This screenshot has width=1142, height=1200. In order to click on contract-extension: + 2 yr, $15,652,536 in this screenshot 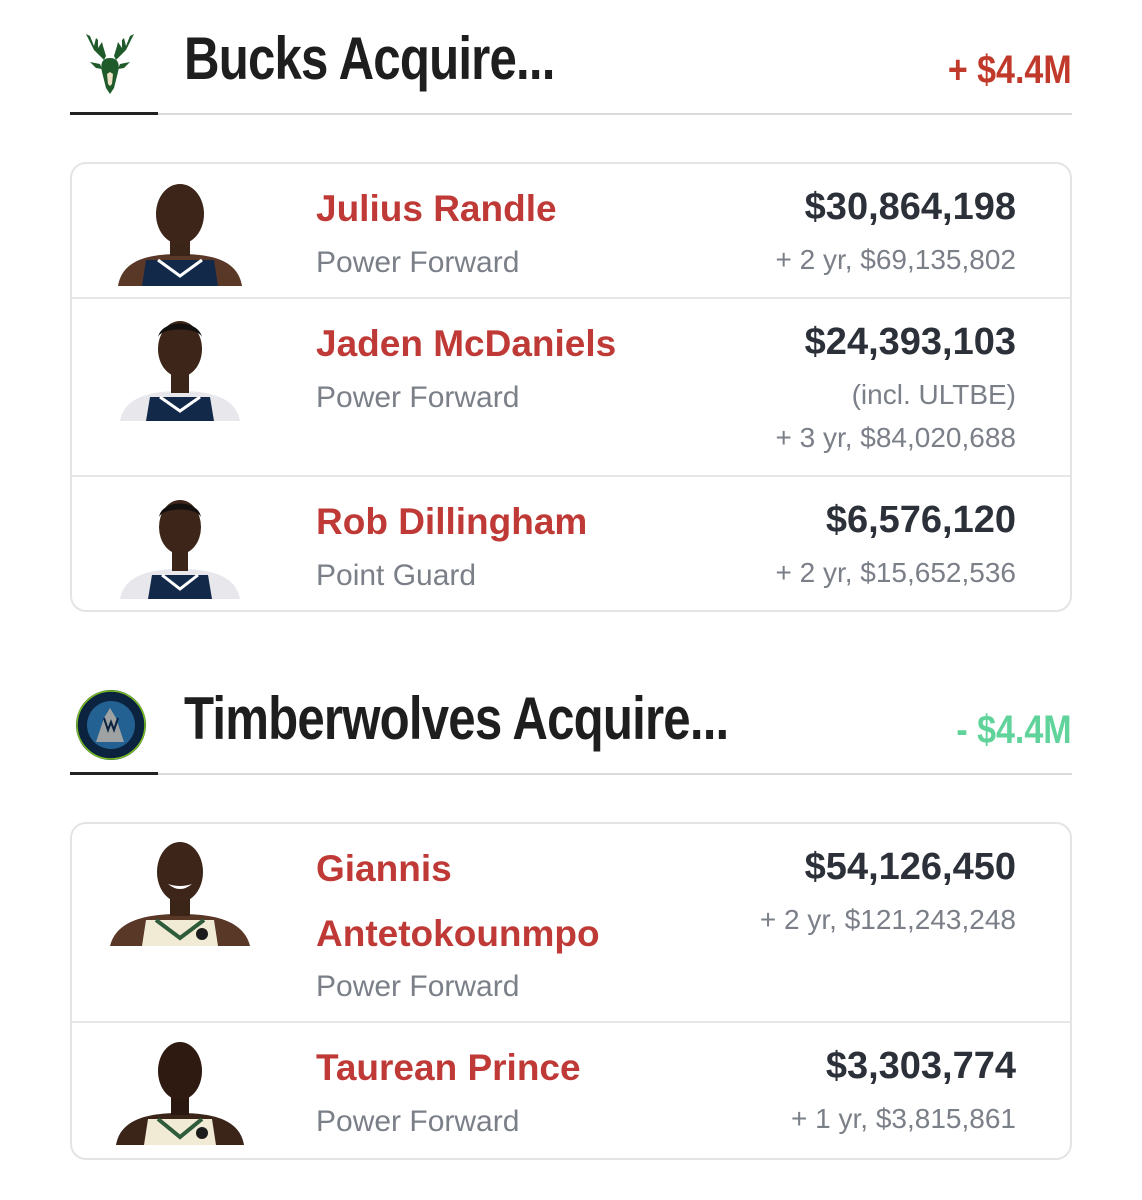, I will do `click(895, 572)`.